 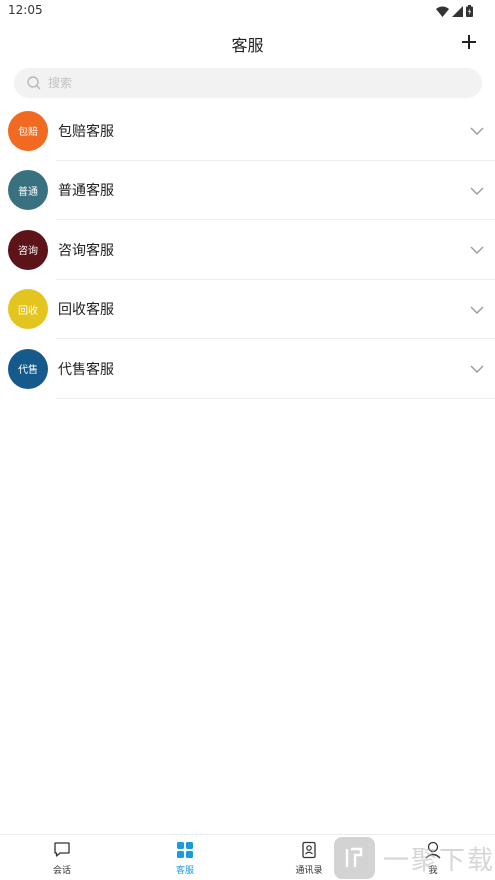 I want to click on signal-icon, so click(x=457, y=11).